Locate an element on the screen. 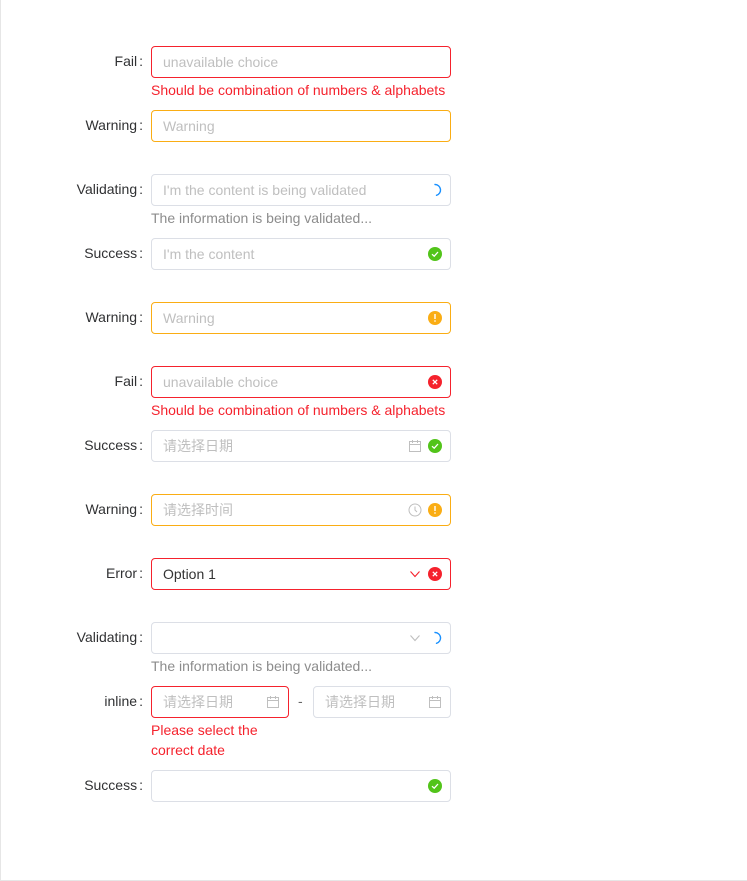 This screenshot has width=747, height=881. error-select: Option 1 is located at coordinates (301, 574).